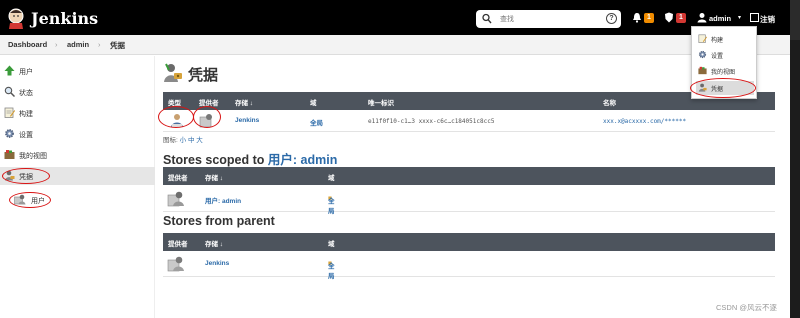 This screenshot has width=800, height=318. What do you see at coordinates (644, 121) in the screenshot?
I see `credential-name-link: xxx.x@acxxxx.com/******` at bounding box center [644, 121].